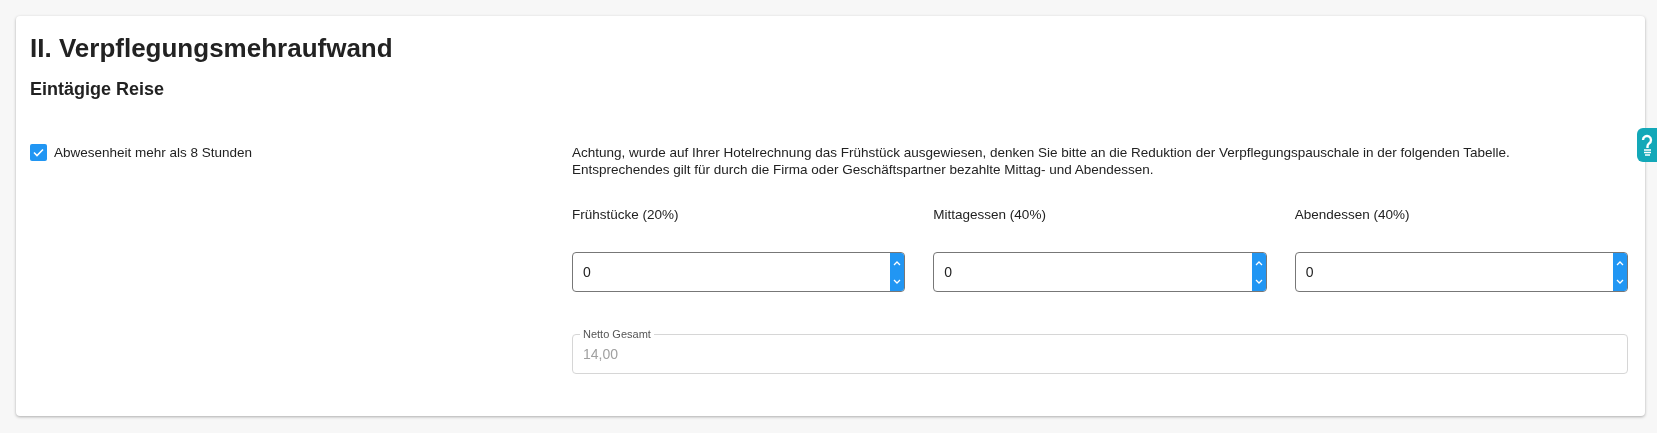  Describe the element at coordinates (626, 215) in the screenshot. I see `field-label: Frühstücke (20%)` at that location.